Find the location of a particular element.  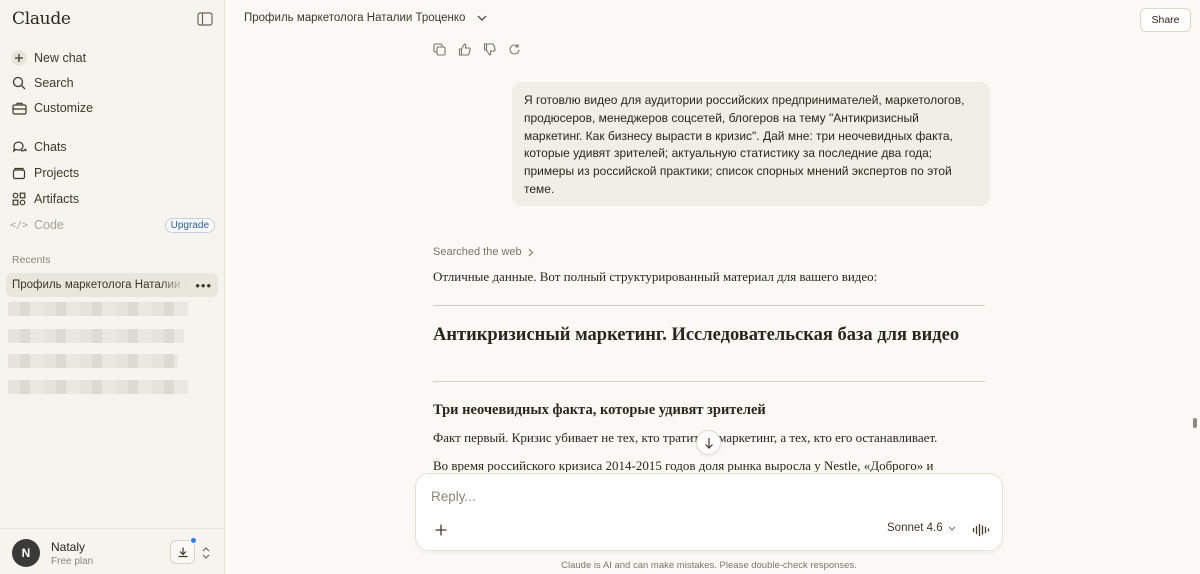

new-chat-label: New chat is located at coordinates (60, 58).